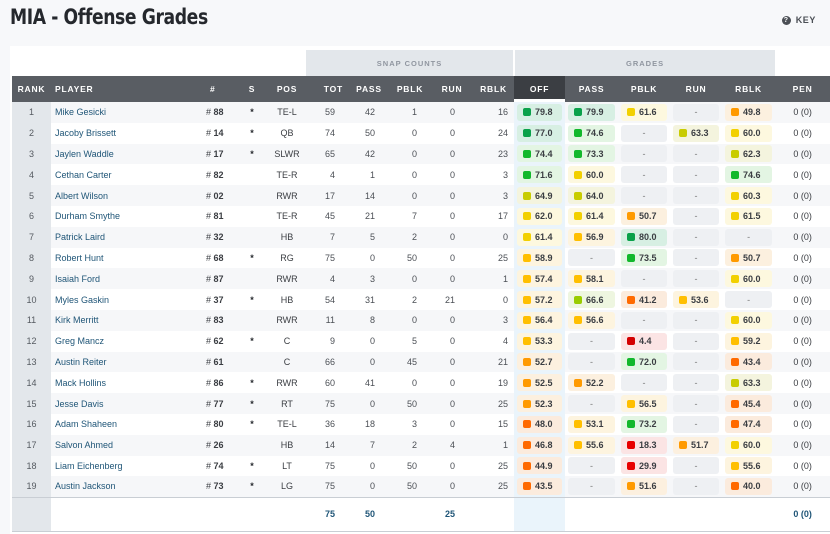 The height and width of the screenshot is (534, 830). What do you see at coordinates (252, 89) in the screenshot?
I see `col-header-starter: S` at bounding box center [252, 89].